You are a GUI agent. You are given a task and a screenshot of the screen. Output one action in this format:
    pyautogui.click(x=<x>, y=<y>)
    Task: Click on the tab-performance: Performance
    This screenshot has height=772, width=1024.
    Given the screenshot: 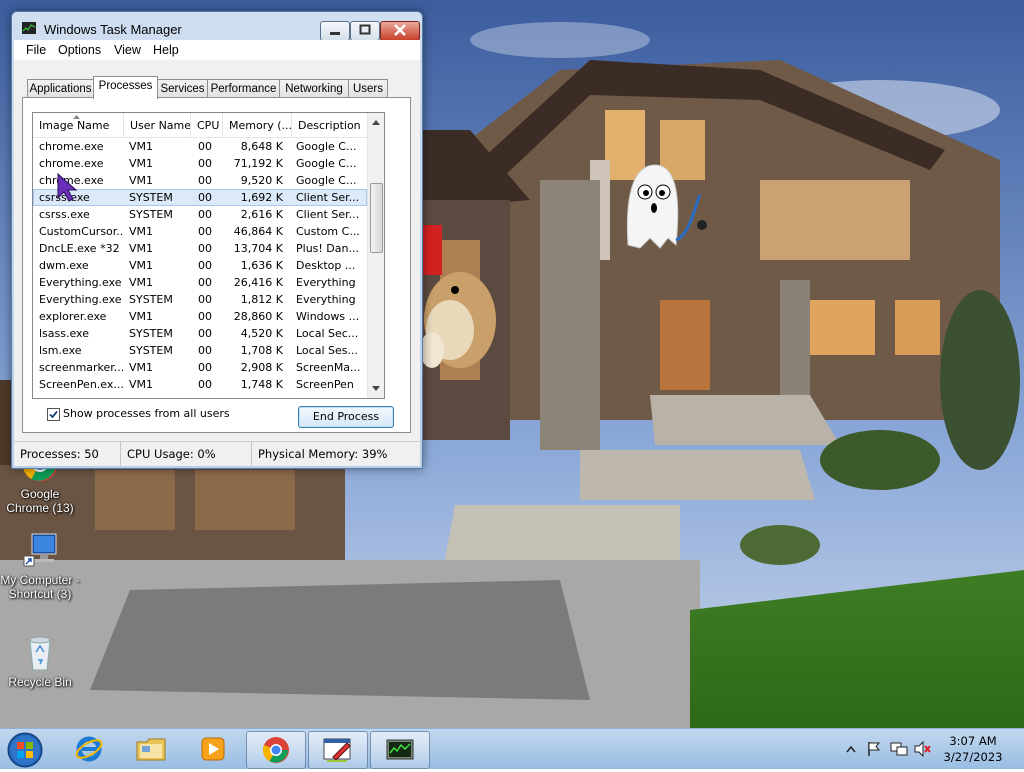 What is the action you would take?
    pyautogui.click(x=243, y=88)
    